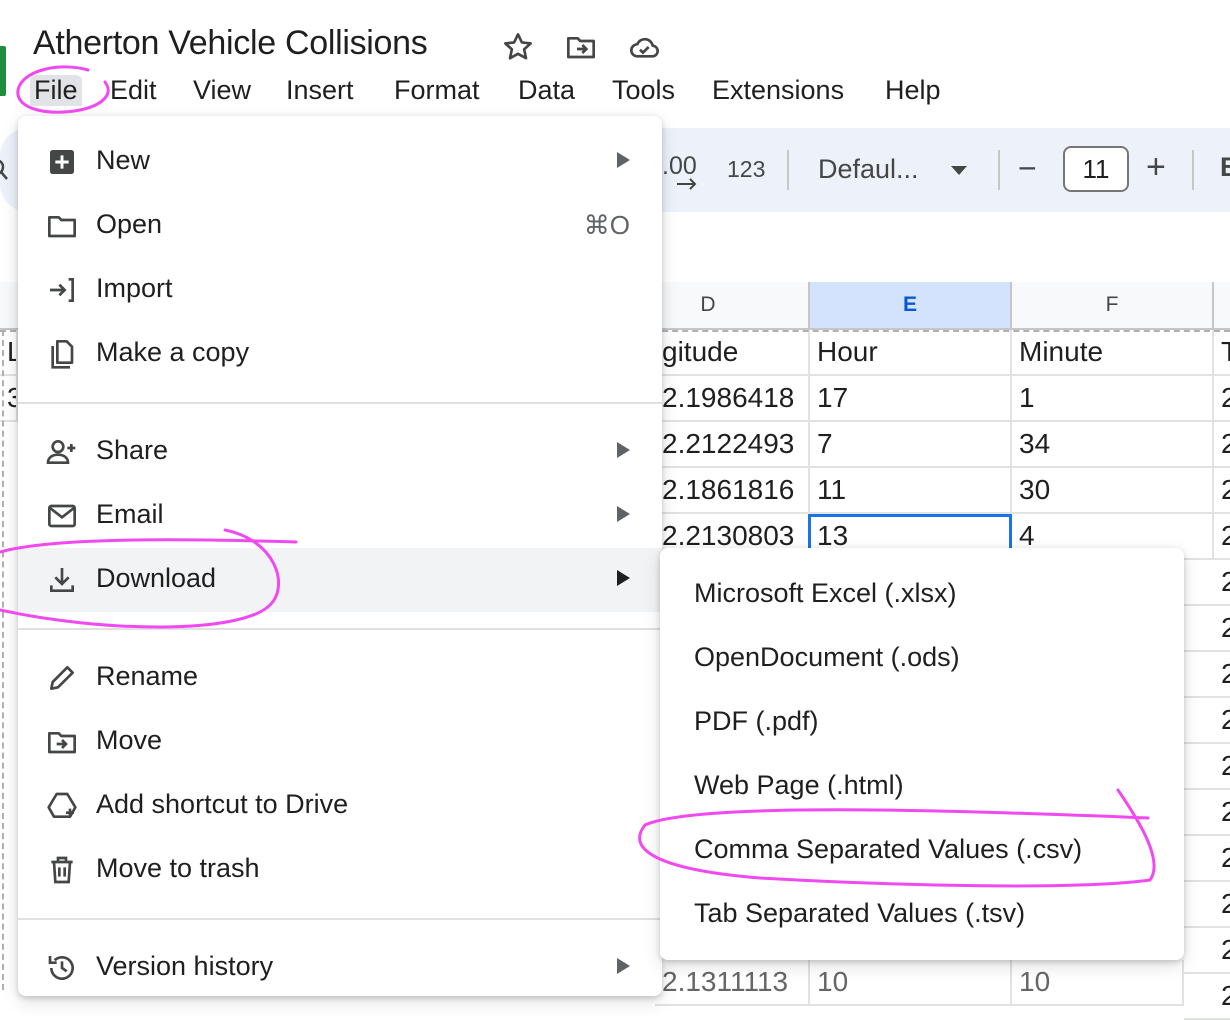  I want to click on download-ods: OpenDocument (.ods), so click(922, 658).